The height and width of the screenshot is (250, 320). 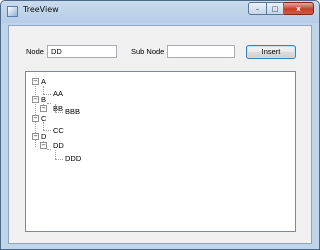 What do you see at coordinates (41, 9) in the screenshot?
I see `window-title: TreeView` at bounding box center [41, 9].